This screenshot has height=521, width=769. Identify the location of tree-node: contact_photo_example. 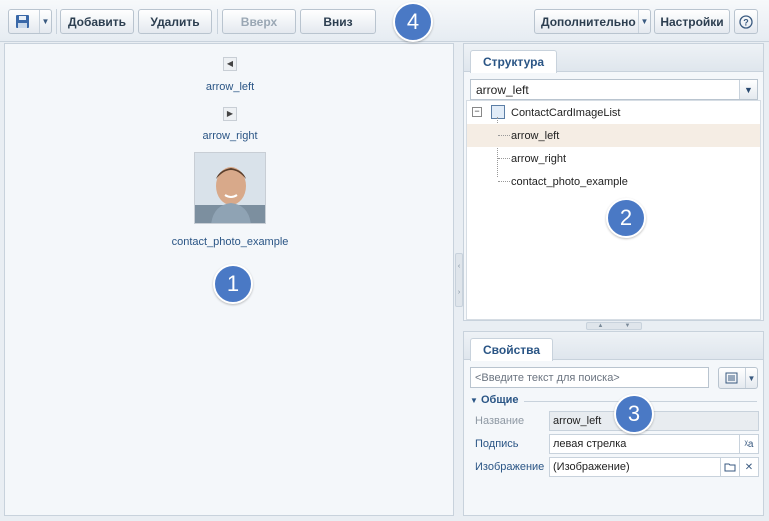
(613, 181).